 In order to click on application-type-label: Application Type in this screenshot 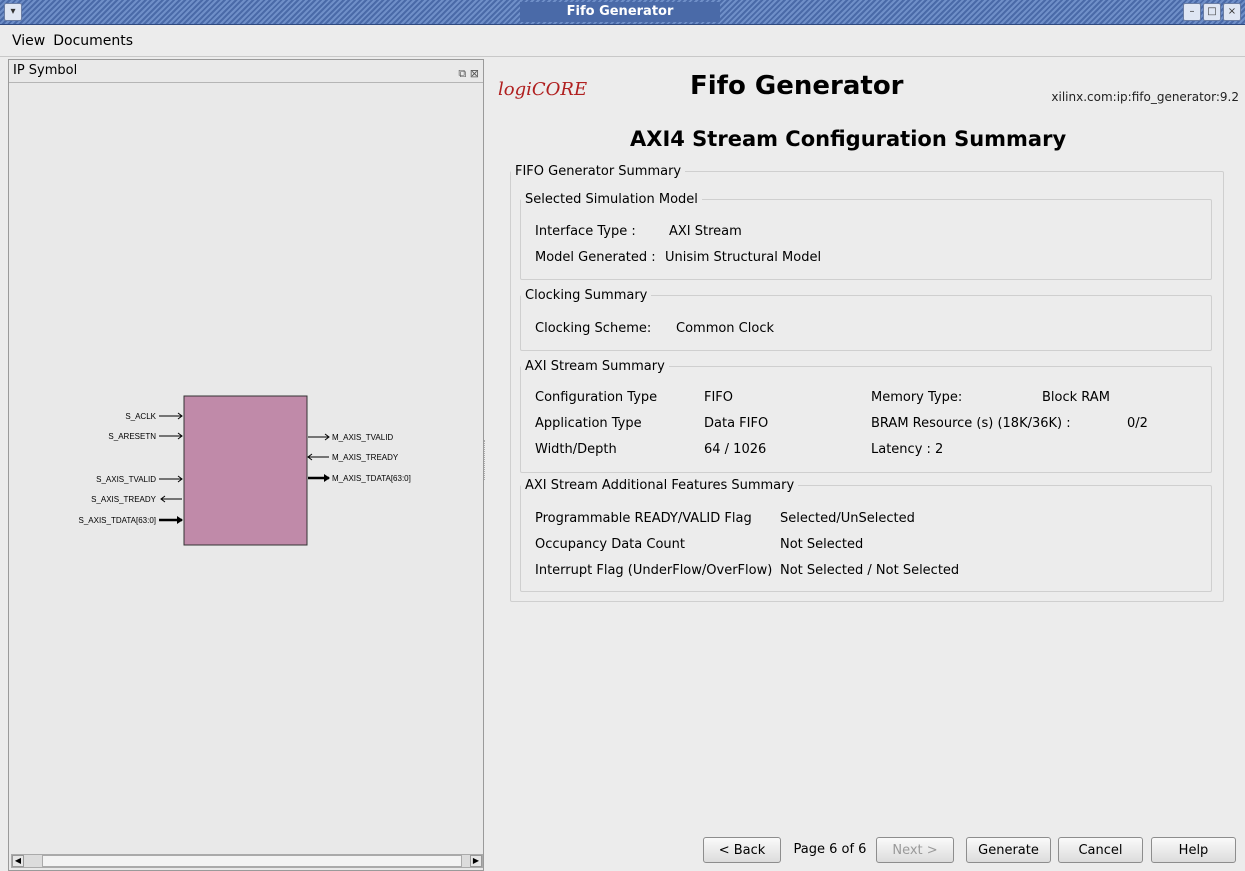, I will do `click(588, 423)`.